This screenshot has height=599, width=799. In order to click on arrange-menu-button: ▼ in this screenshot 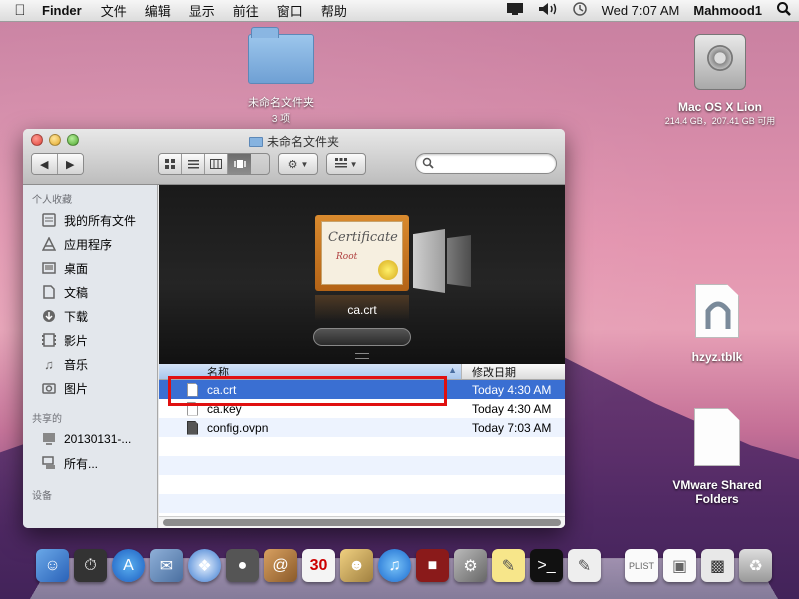, I will do `click(346, 164)`.